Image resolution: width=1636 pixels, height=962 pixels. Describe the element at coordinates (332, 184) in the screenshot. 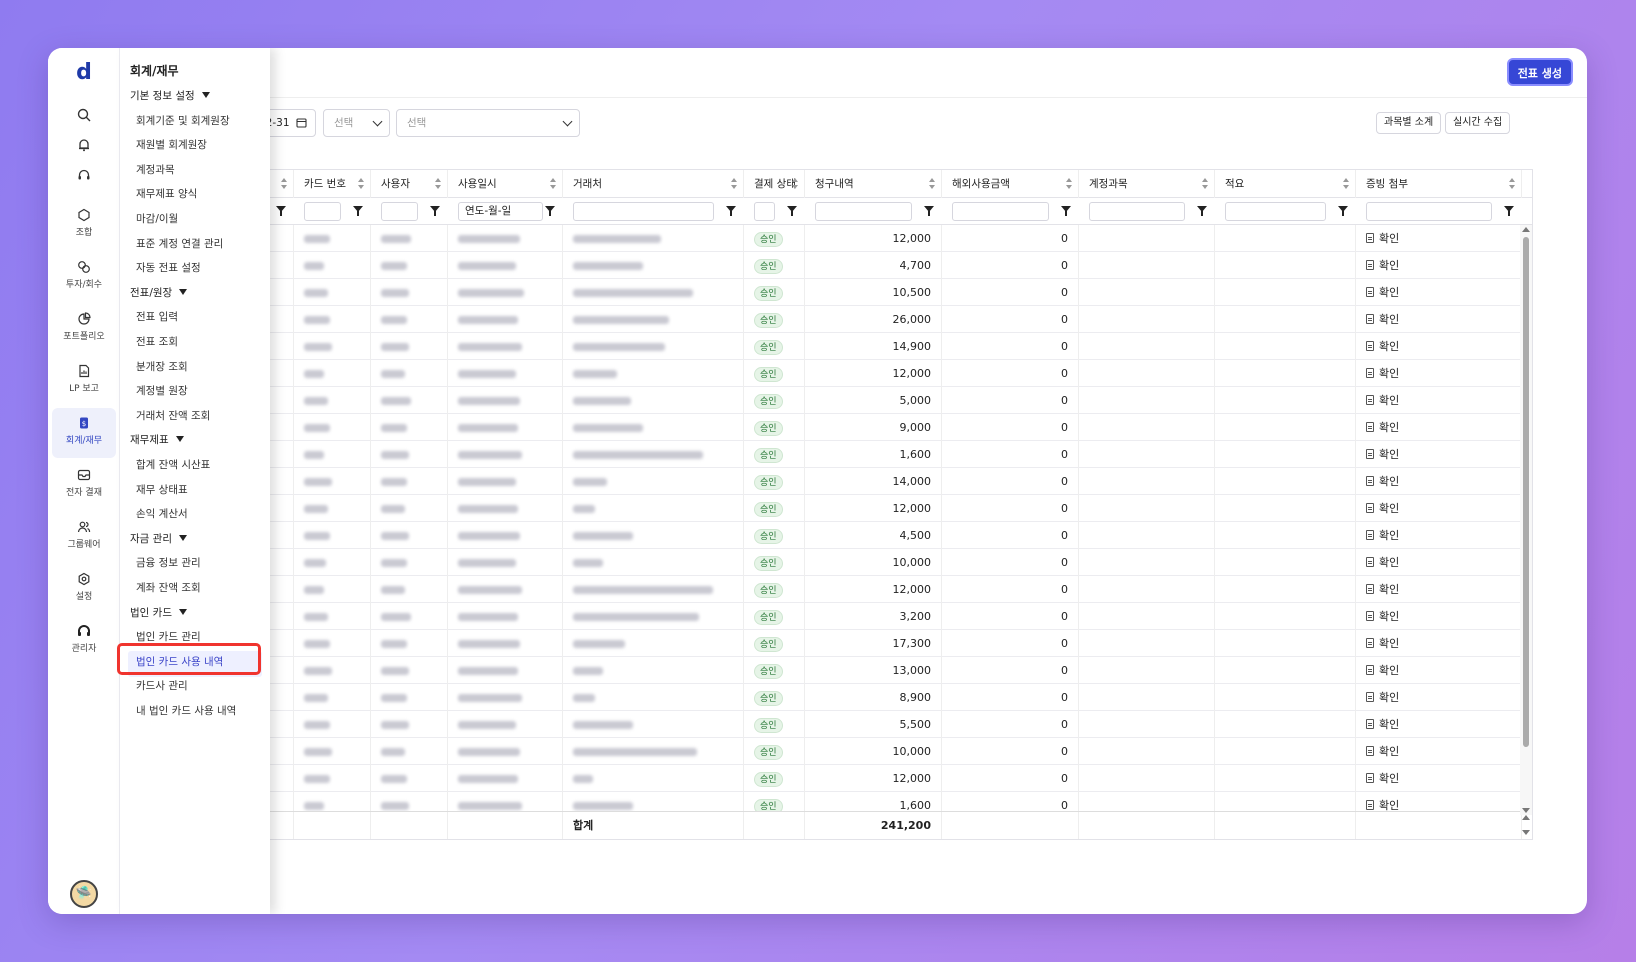

I see `column-header: 카드 번호` at that location.